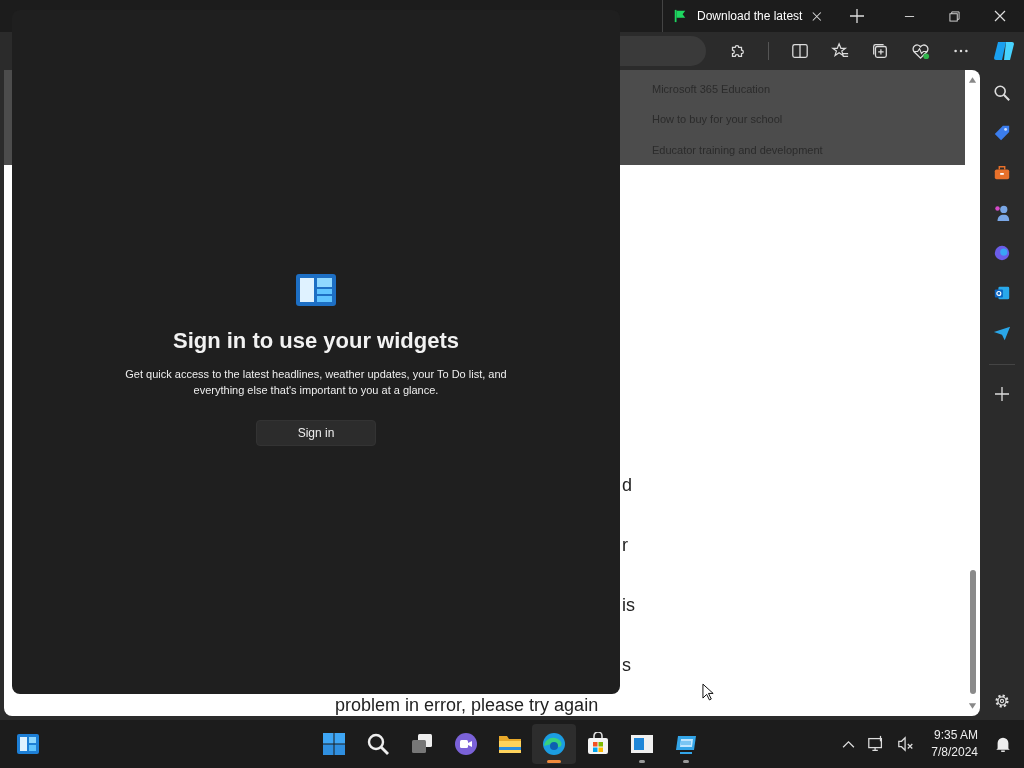 The image size is (1024, 768). Describe the element at coordinates (906, 744) in the screenshot. I see `speaker-muted-icon` at that location.